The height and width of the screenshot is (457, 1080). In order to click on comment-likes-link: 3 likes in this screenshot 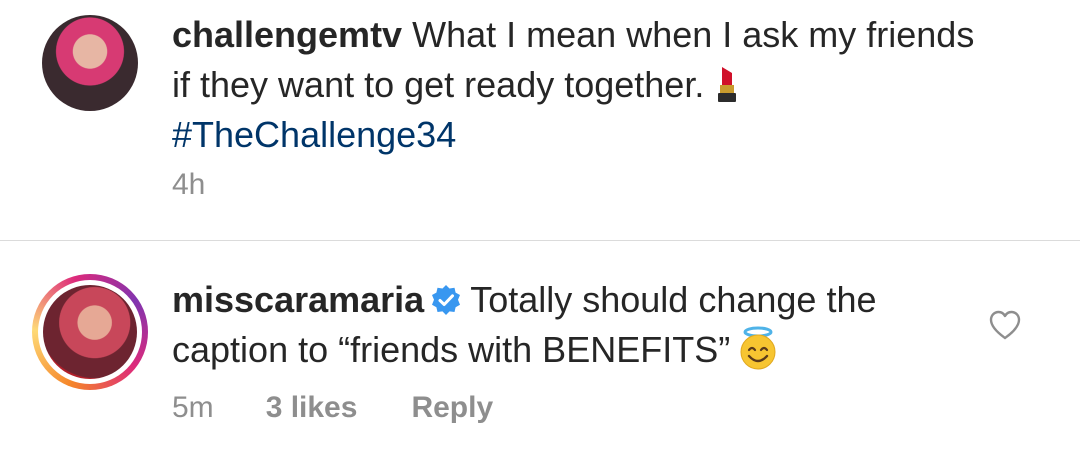, I will do `click(312, 408)`.